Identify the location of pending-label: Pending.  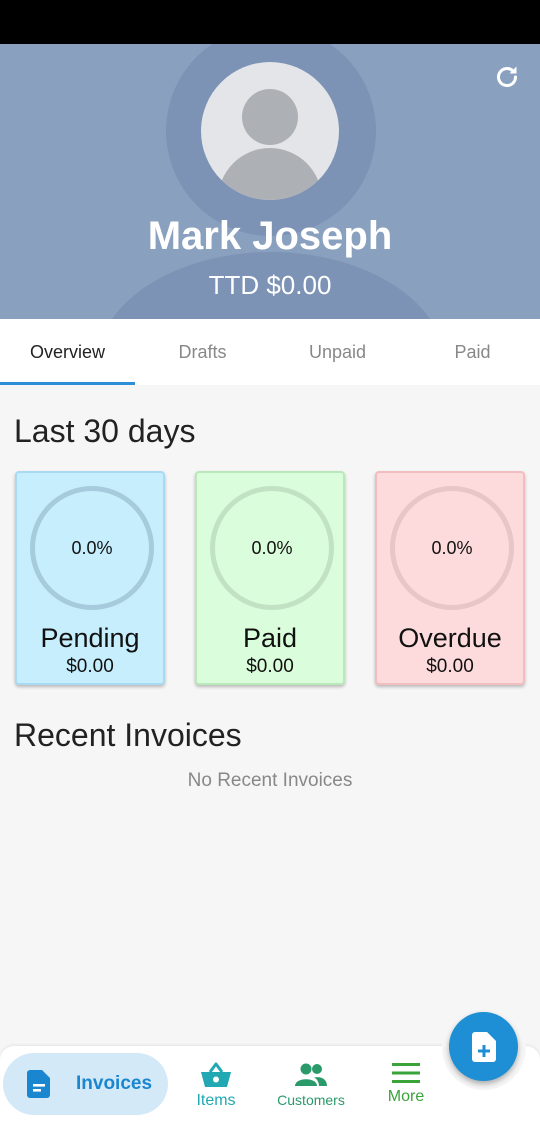
(90, 638).